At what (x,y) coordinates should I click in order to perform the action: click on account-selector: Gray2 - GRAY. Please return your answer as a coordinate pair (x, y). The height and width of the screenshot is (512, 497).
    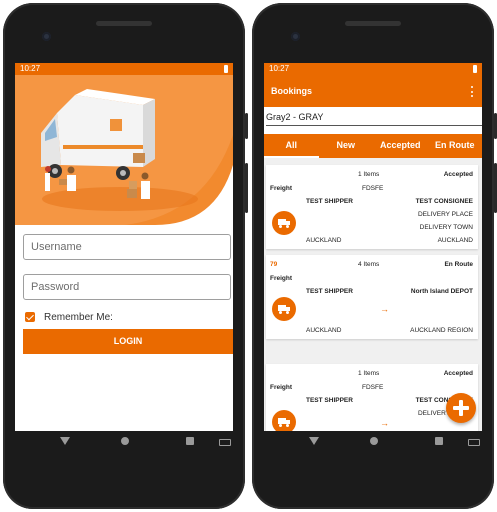
    Looking at the image, I should click on (374, 118).